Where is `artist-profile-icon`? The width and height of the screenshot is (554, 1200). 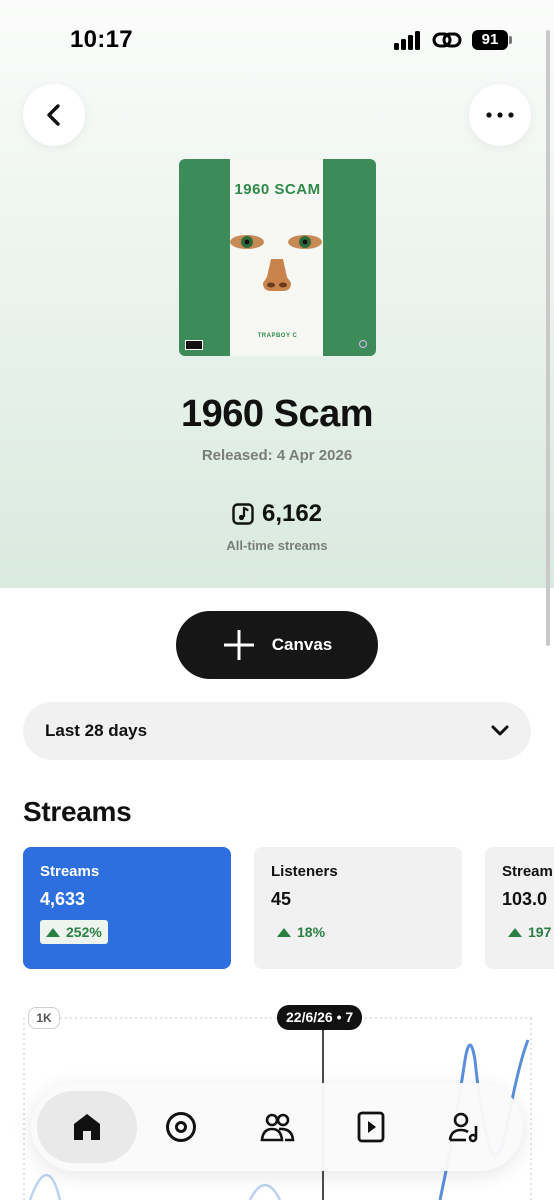
artist-profile-icon is located at coordinates (463, 1127).